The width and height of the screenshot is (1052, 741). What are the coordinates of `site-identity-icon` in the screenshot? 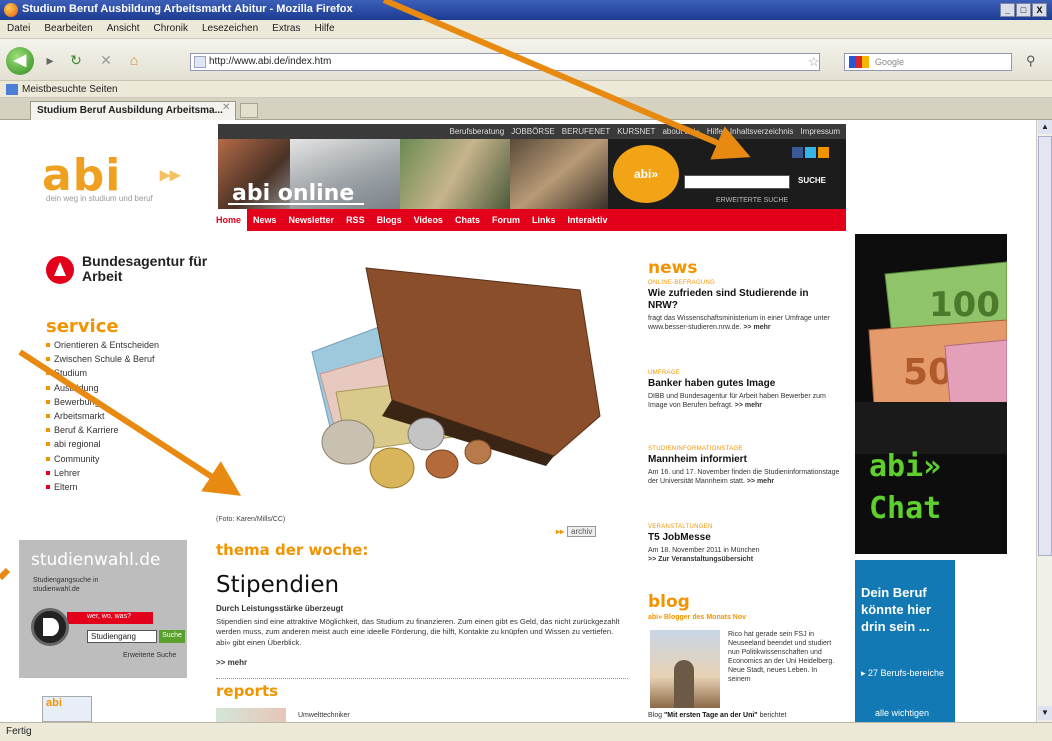 It's located at (200, 62).